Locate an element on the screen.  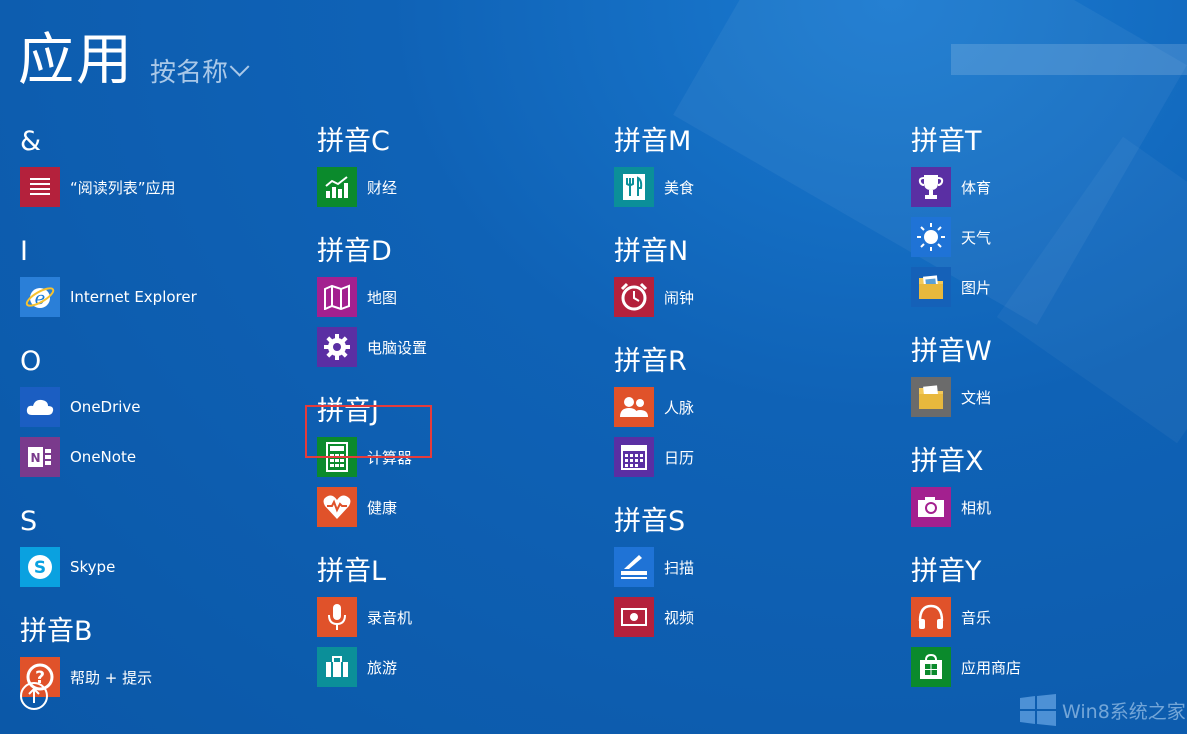
app-group: 拼音T 体育 天气图片 is located at coordinates (1049, 217).